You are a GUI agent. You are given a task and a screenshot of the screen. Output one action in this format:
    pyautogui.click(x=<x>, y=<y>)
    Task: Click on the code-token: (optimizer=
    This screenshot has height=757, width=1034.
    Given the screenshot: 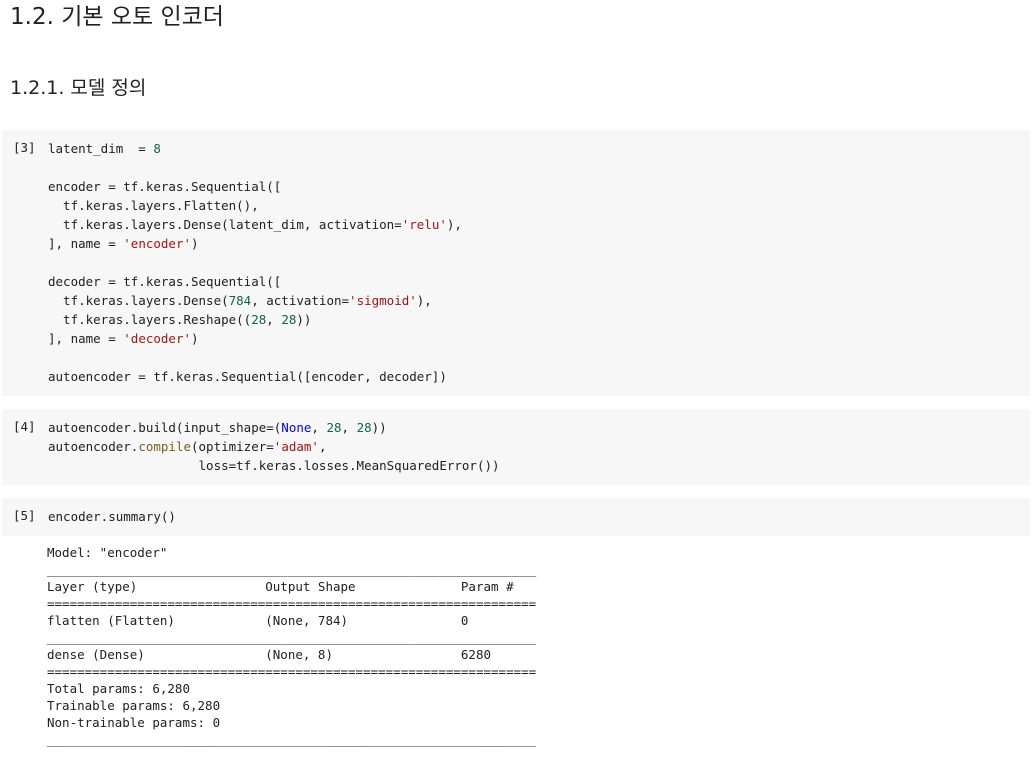 What is the action you would take?
    pyautogui.click(x=232, y=446)
    